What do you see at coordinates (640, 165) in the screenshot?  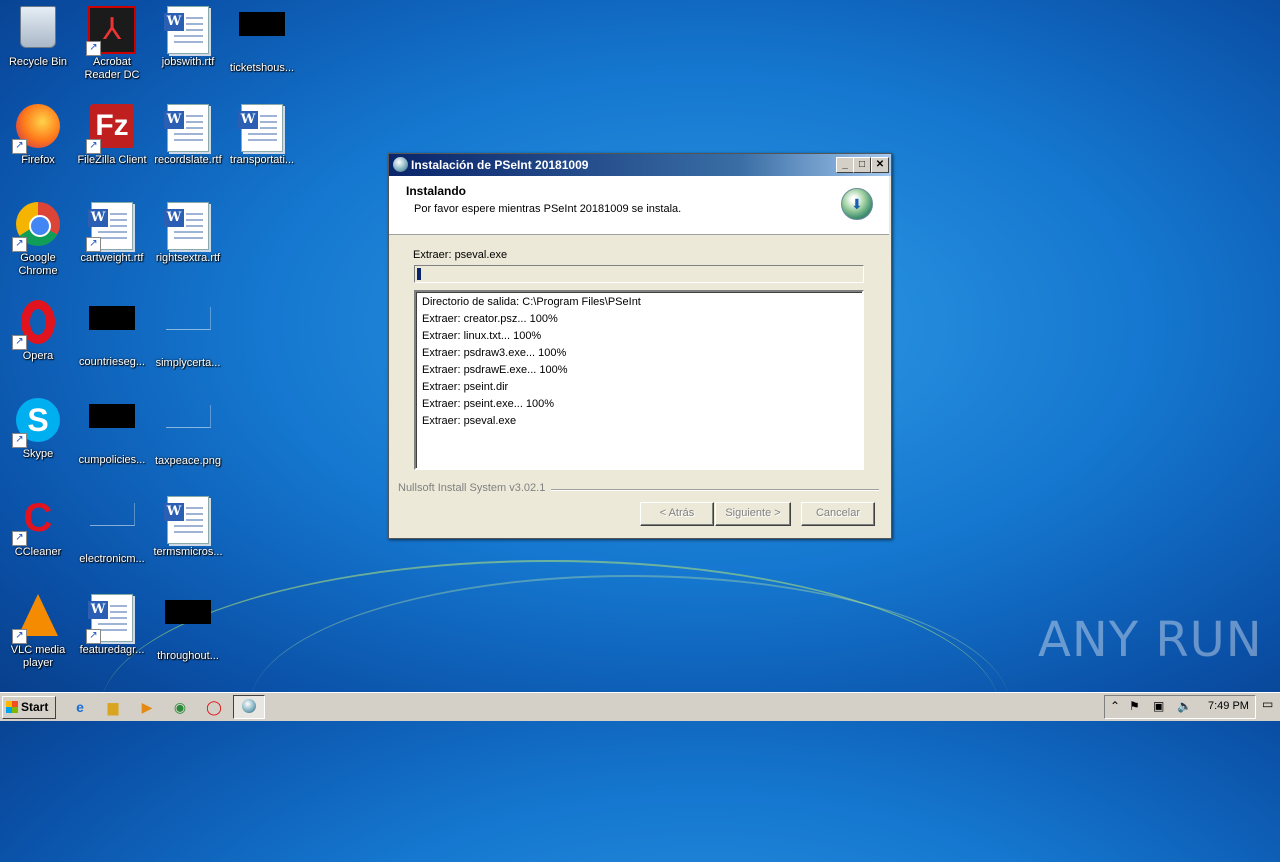 I see `window-titlebar: Instalación de PSeInt 20181009 _ □ ✕` at bounding box center [640, 165].